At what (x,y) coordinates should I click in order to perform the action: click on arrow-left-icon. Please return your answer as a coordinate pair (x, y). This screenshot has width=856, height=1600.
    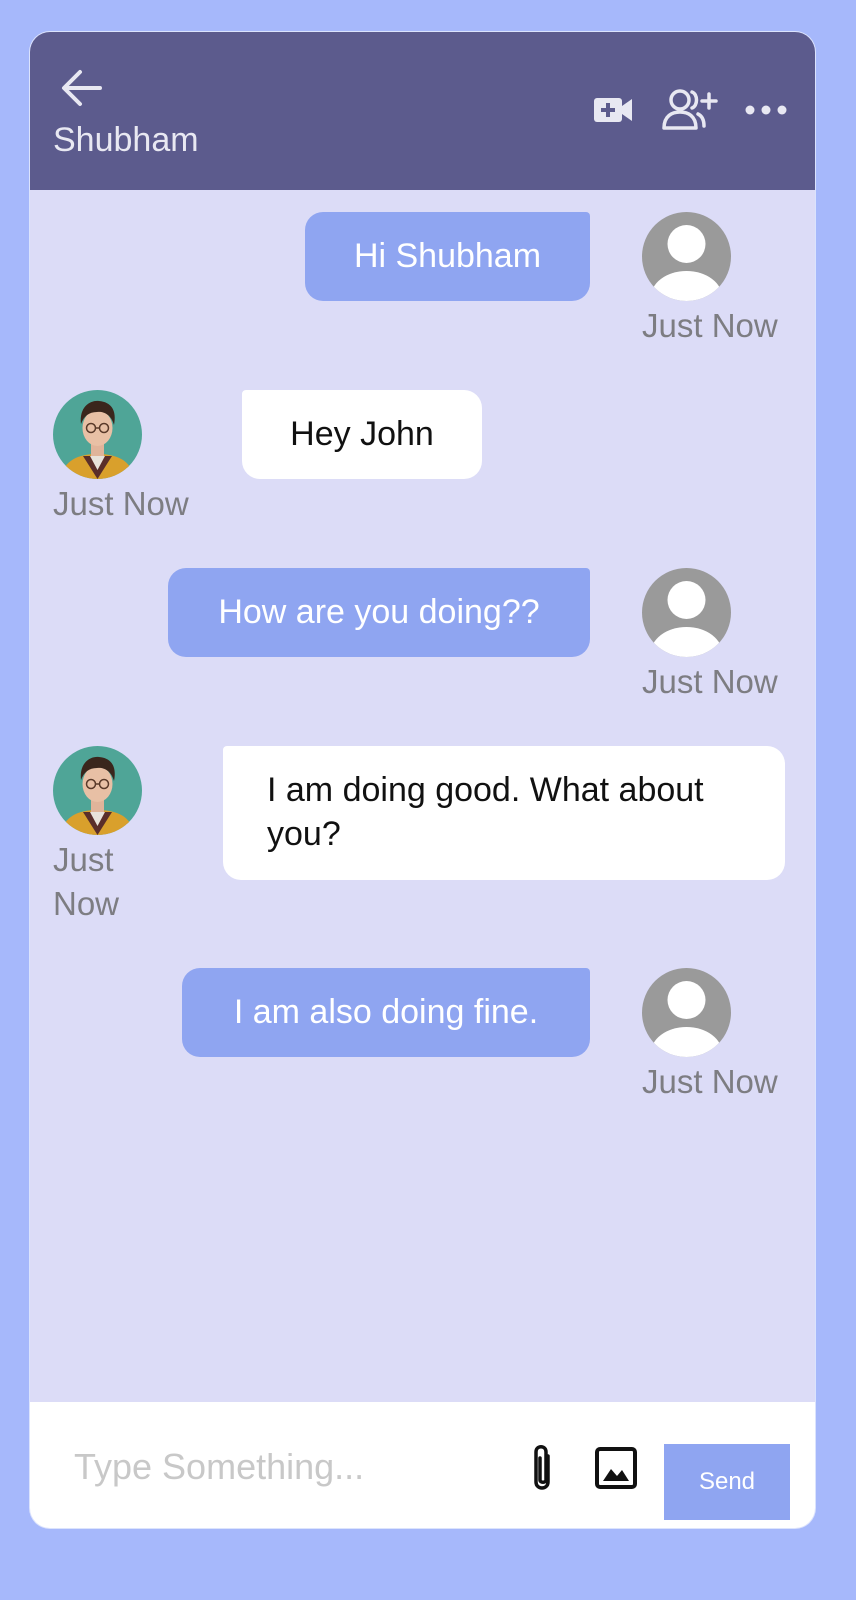
    Looking at the image, I should click on (82, 88).